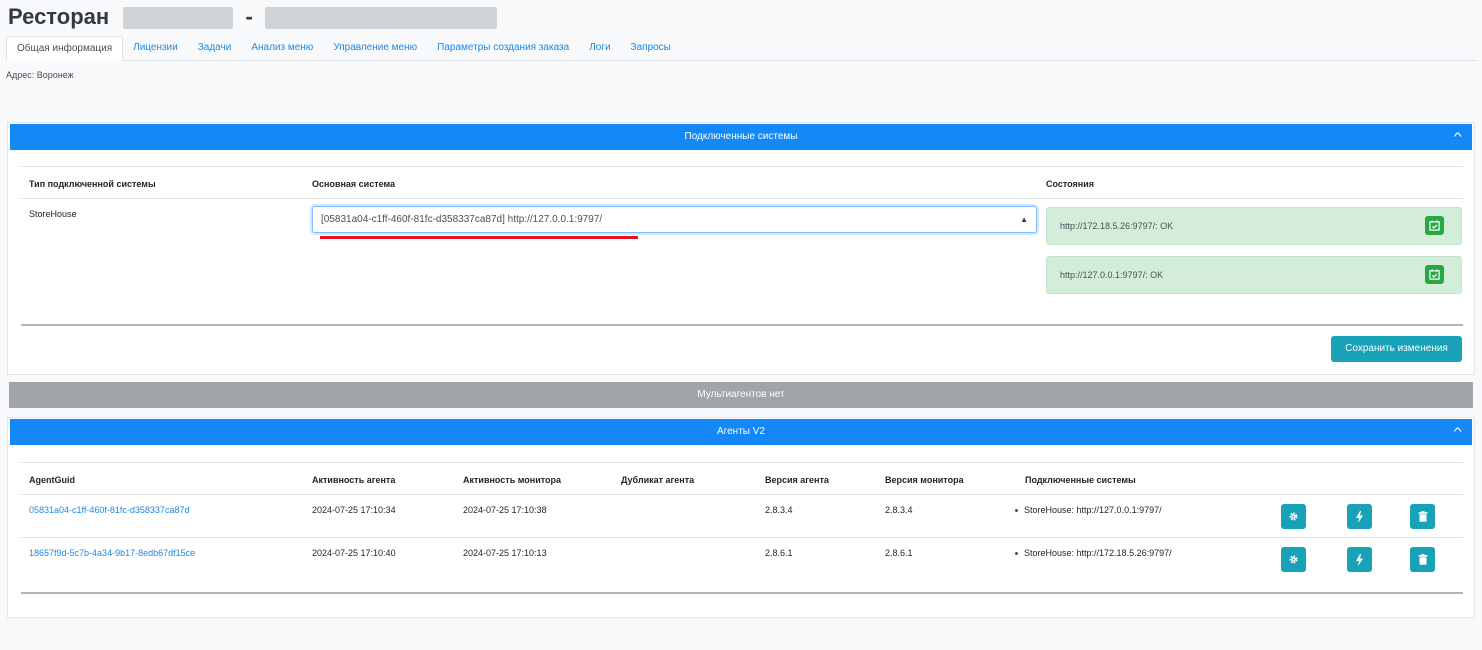 The width and height of the screenshot is (1482, 650). What do you see at coordinates (354, 480) in the screenshot?
I see `column-header-agent-activity: Активность агента` at bounding box center [354, 480].